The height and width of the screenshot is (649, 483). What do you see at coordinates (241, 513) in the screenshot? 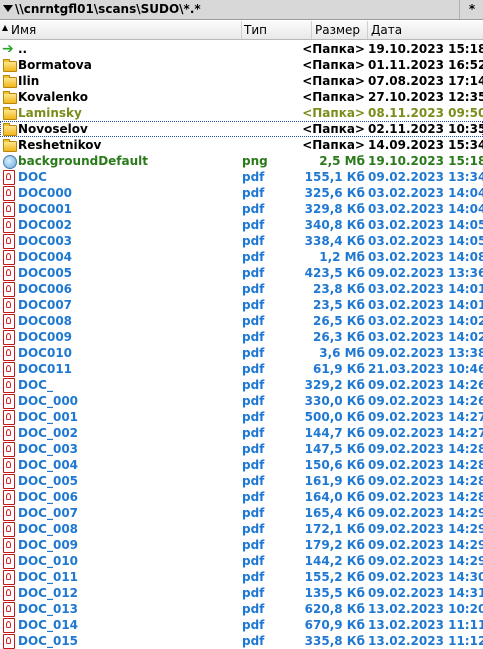
I see `file-row: DOC_007 pdf 165,4 Кб 09.02.2023 14:29` at bounding box center [241, 513].